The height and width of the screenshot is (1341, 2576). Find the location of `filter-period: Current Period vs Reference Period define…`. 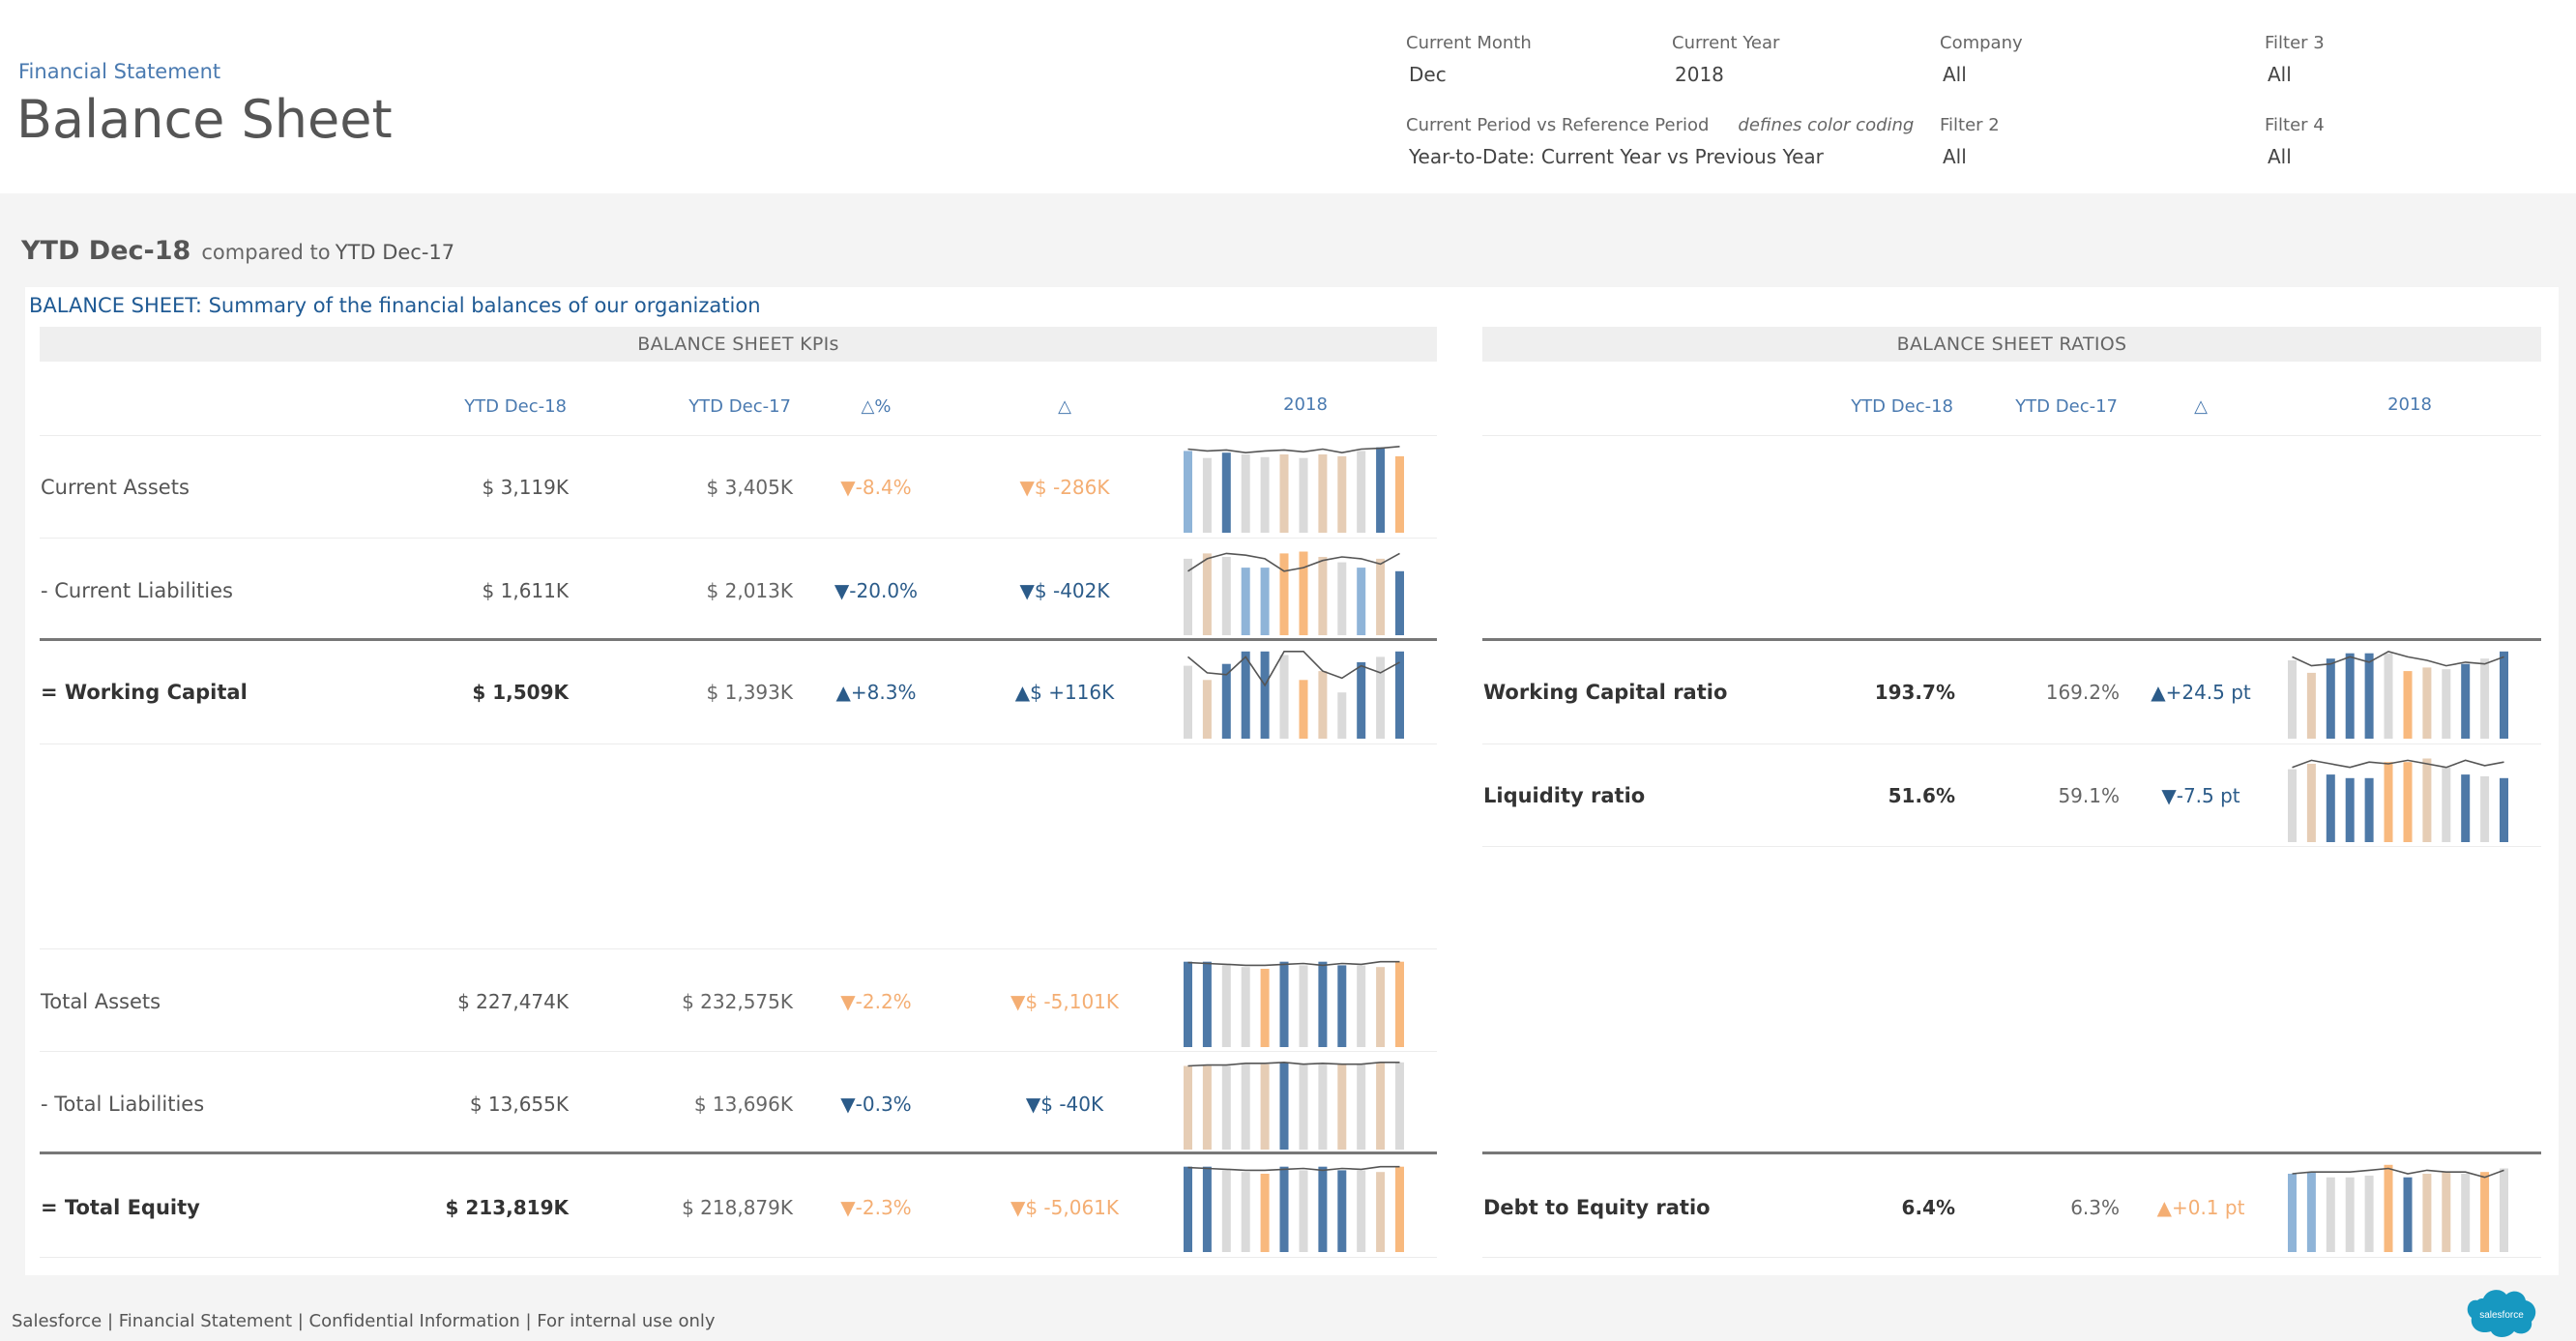

filter-period: Current Period vs Reference Period define… is located at coordinates (1660, 141).